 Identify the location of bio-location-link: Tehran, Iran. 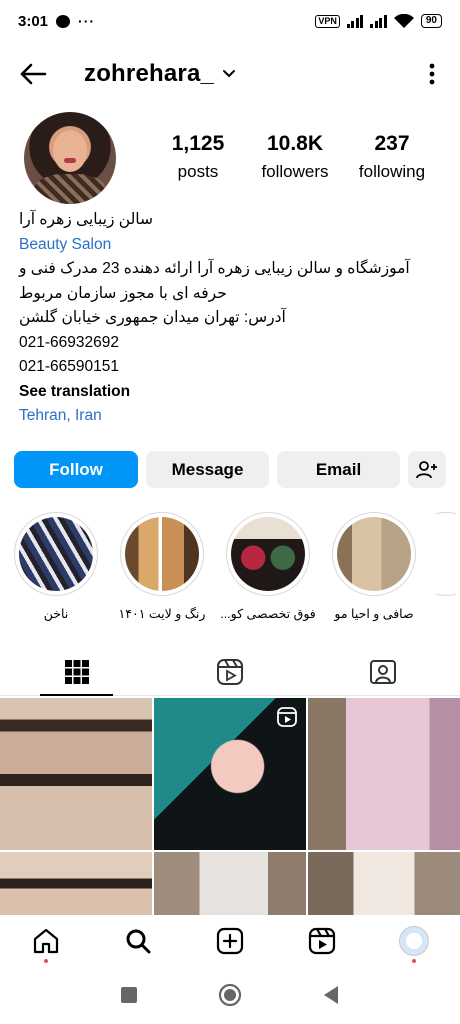
(229, 416).